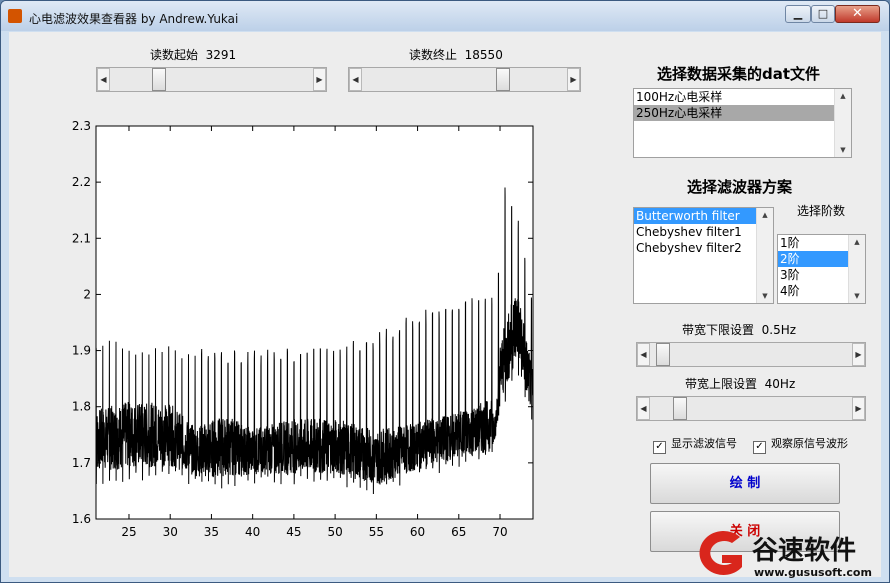 The image size is (890, 583). Describe the element at coordinates (751, 354) in the screenshot. I see `band-low-slider: ◀ ▶` at that location.